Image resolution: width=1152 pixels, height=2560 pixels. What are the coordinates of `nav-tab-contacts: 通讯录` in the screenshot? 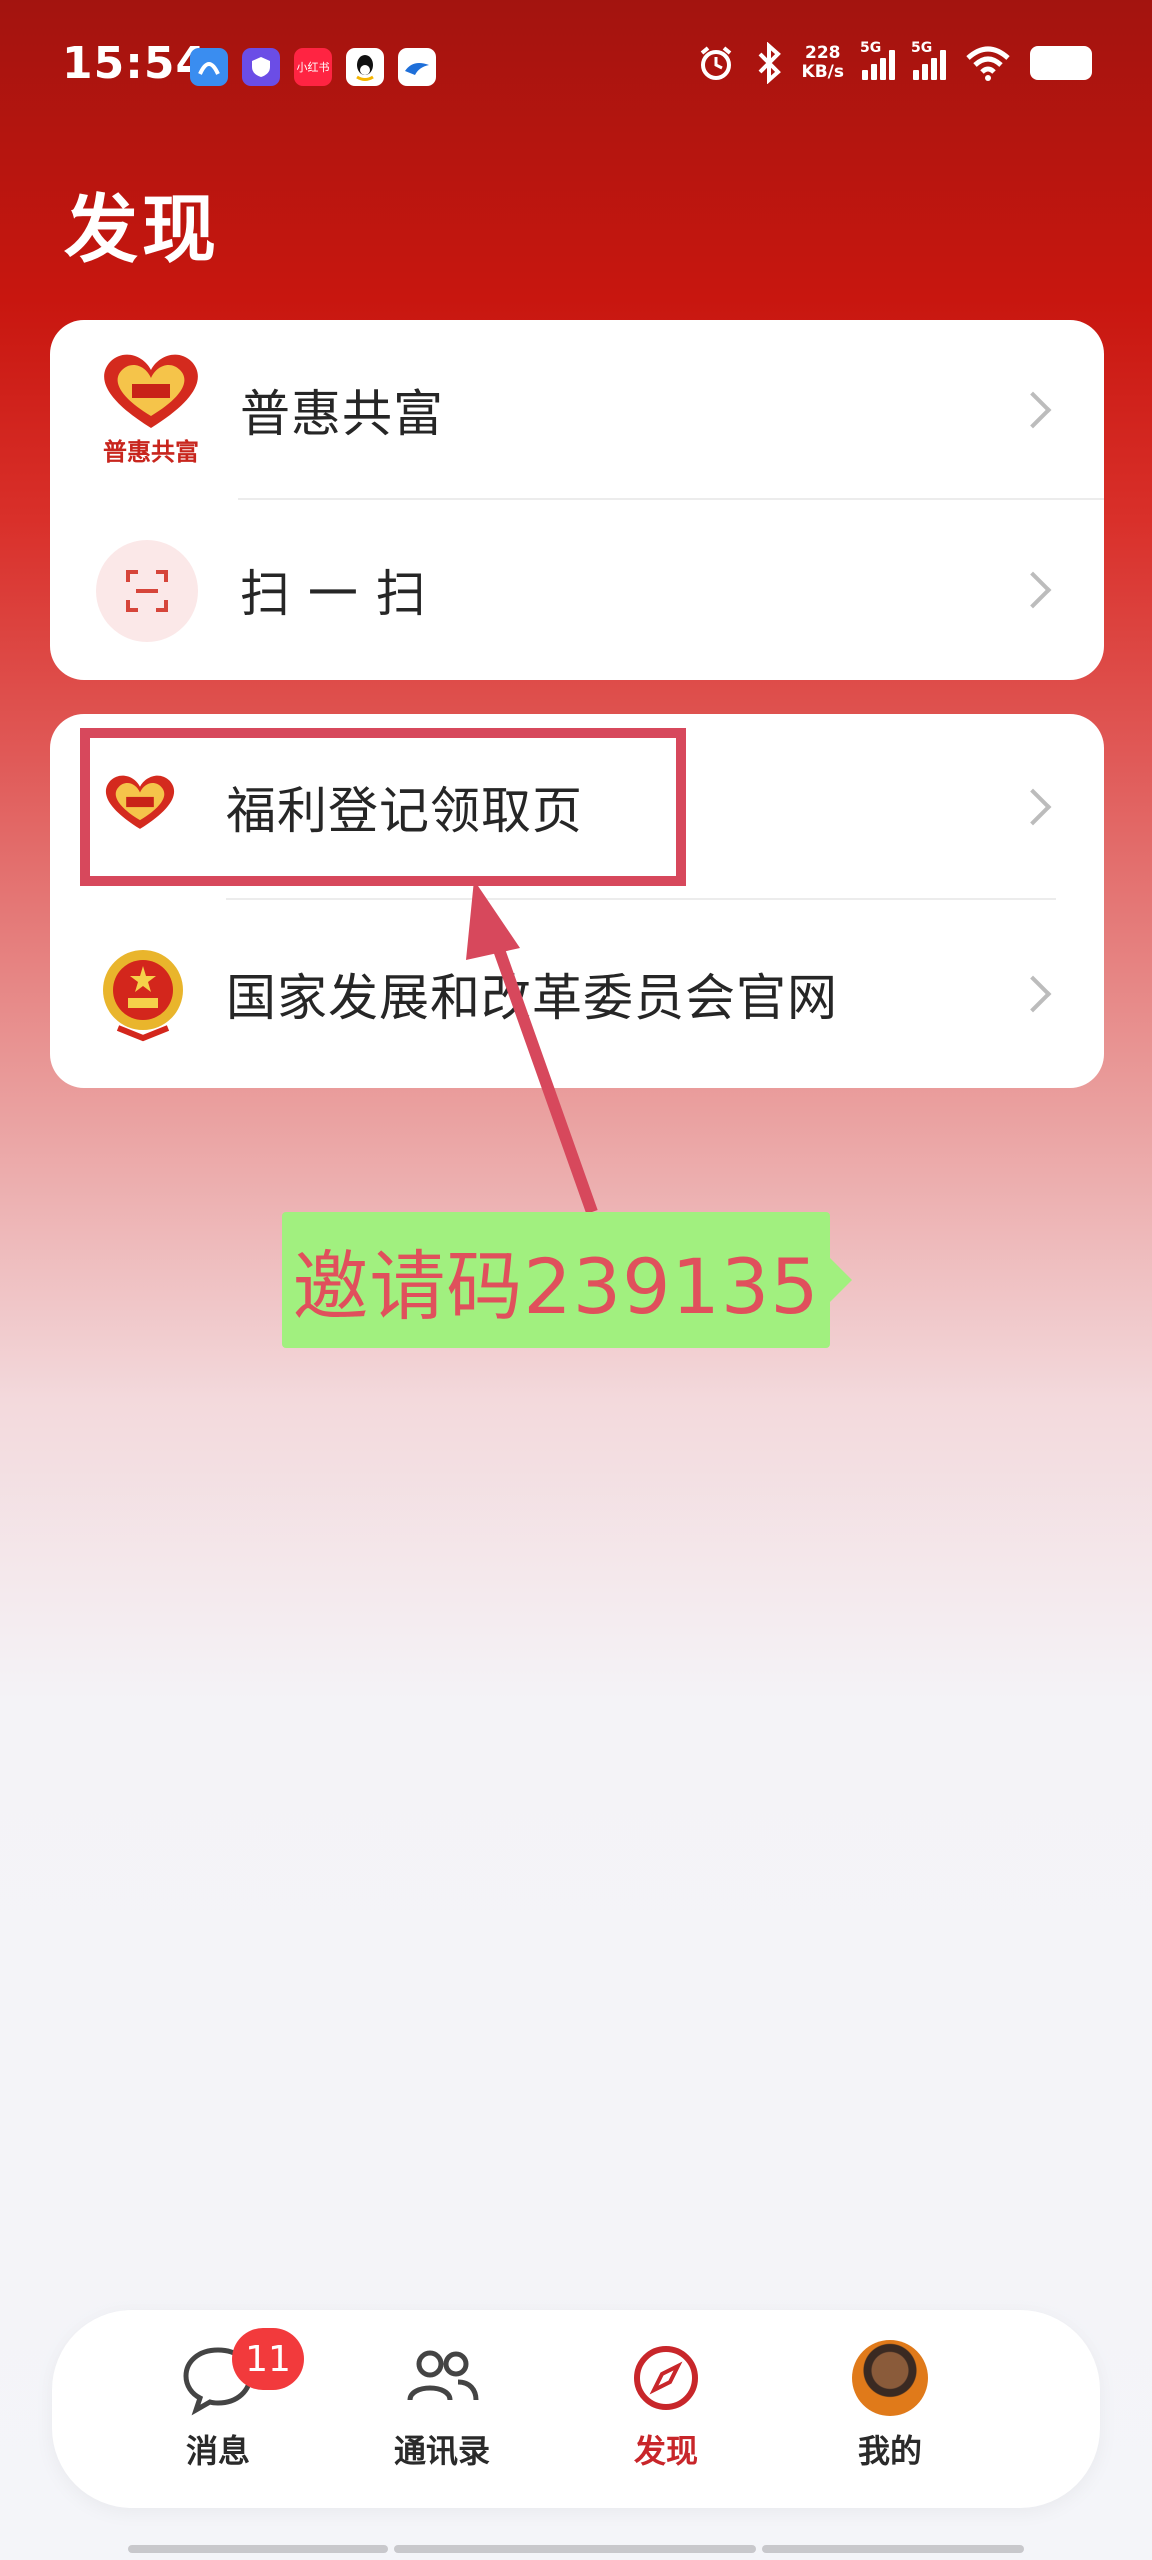 It's located at (442, 2415).